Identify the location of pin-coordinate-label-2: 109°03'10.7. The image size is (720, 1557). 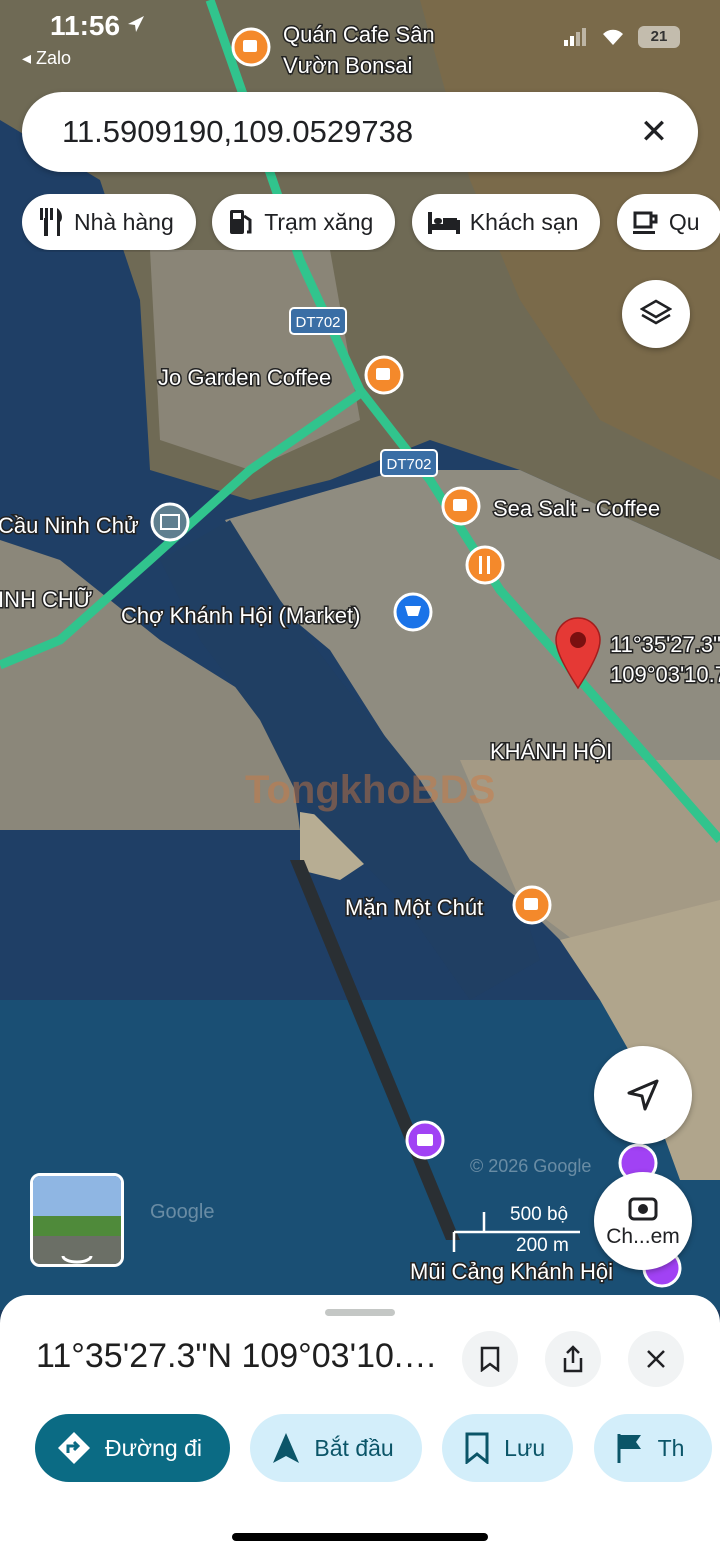
(665, 674).